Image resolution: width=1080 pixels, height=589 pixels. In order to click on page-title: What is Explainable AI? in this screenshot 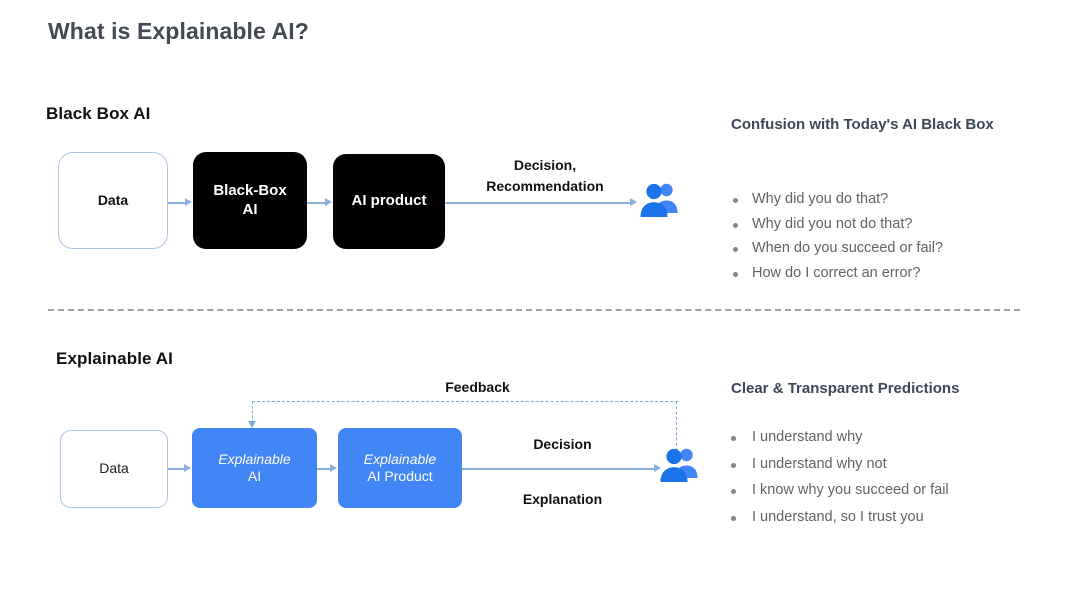, I will do `click(178, 31)`.